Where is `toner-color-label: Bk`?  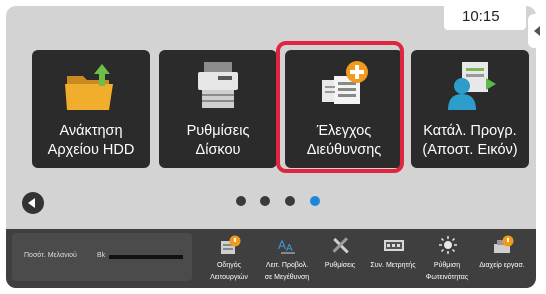 toner-color-label: Bk is located at coordinates (101, 255).